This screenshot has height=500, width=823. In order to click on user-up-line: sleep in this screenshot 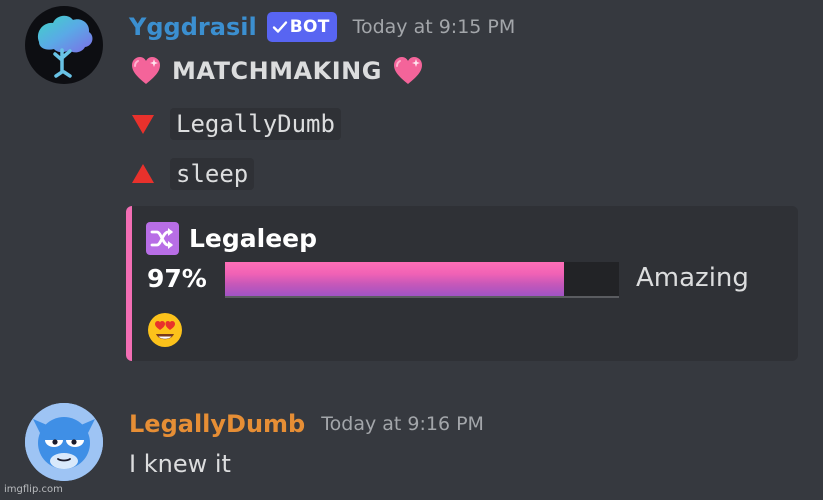, I will do `click(192, 174)`.